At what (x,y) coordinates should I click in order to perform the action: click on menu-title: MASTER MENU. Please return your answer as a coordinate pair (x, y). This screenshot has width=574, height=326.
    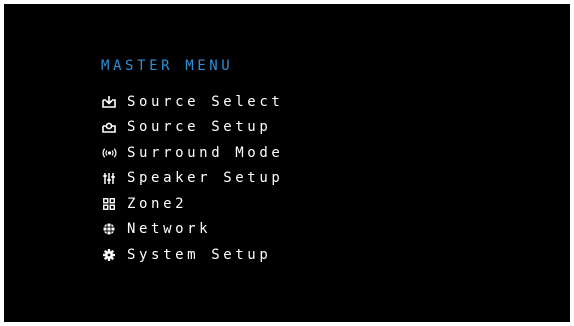
    Looking at the image, I should click on (167, 66).